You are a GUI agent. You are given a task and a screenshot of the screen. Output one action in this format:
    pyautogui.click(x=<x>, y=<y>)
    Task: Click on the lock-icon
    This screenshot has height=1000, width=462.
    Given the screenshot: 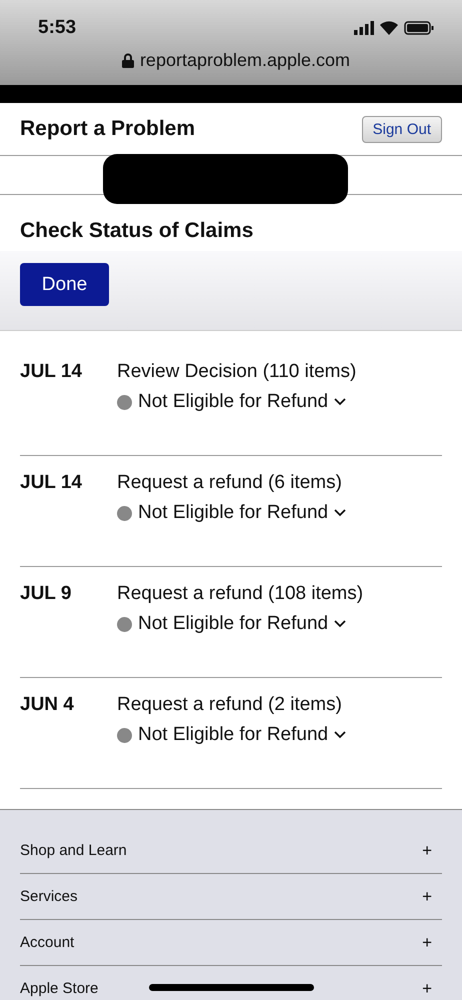 What is the action you would take?
    pyautogui.click(x=128, y=60)
    